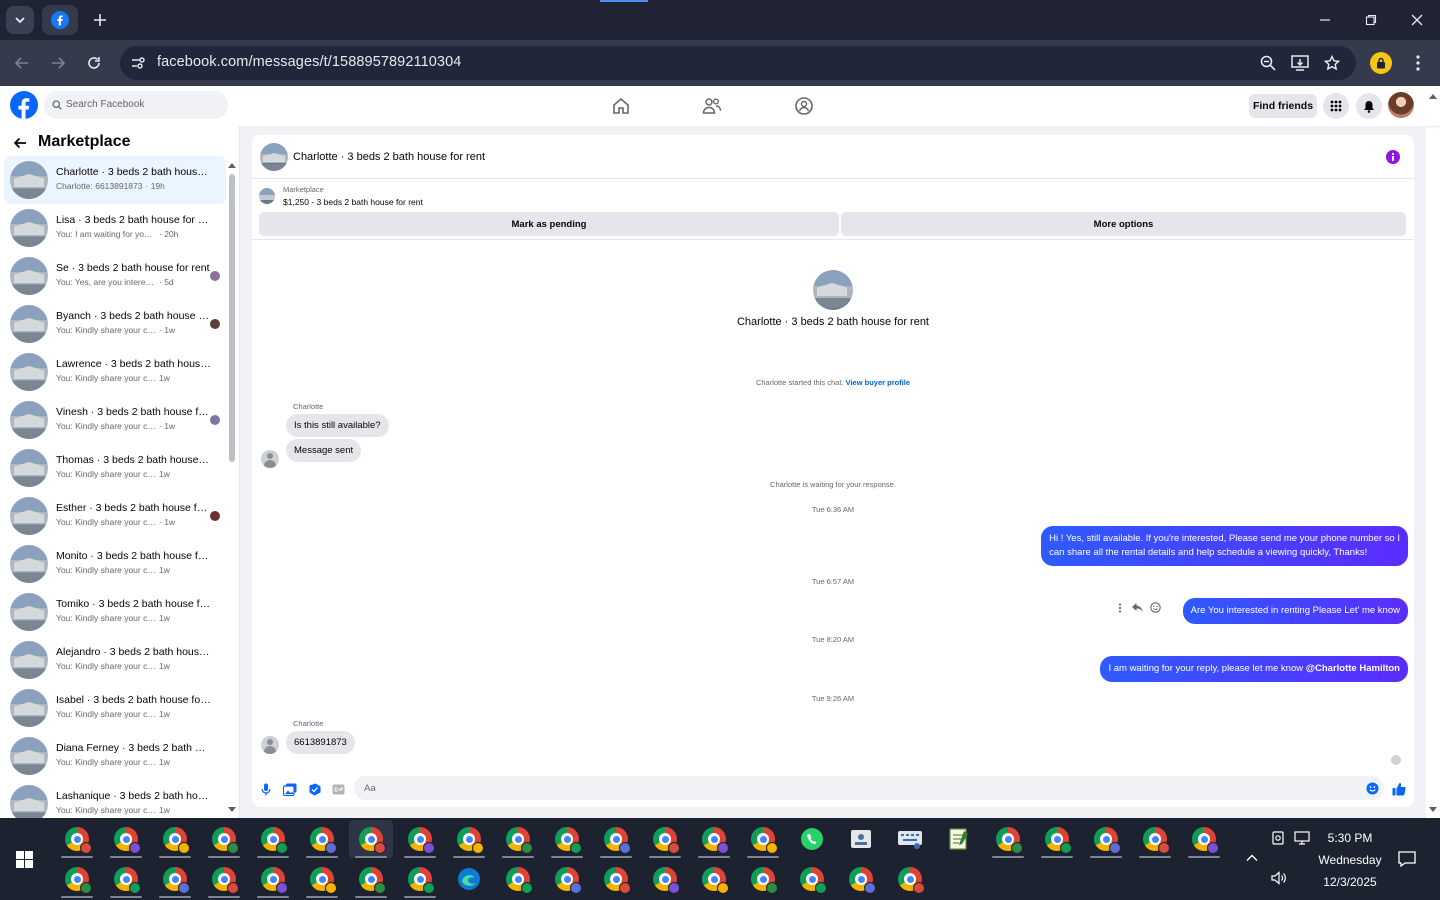 The width and height of the screenshot is (1440, 900). I want to click on task-manager-icon, so click(1278, 838).